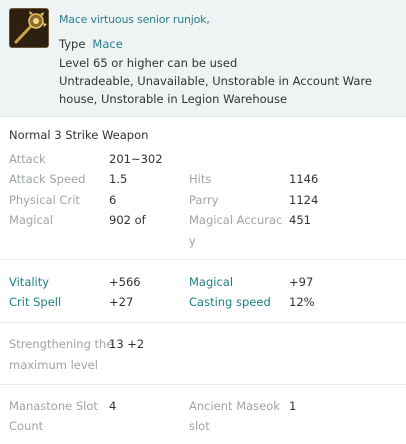  What do you see at coordinates (204, 200) in the screenshot?
I see `parry-label: Parry` at bounding box center [204, 200].